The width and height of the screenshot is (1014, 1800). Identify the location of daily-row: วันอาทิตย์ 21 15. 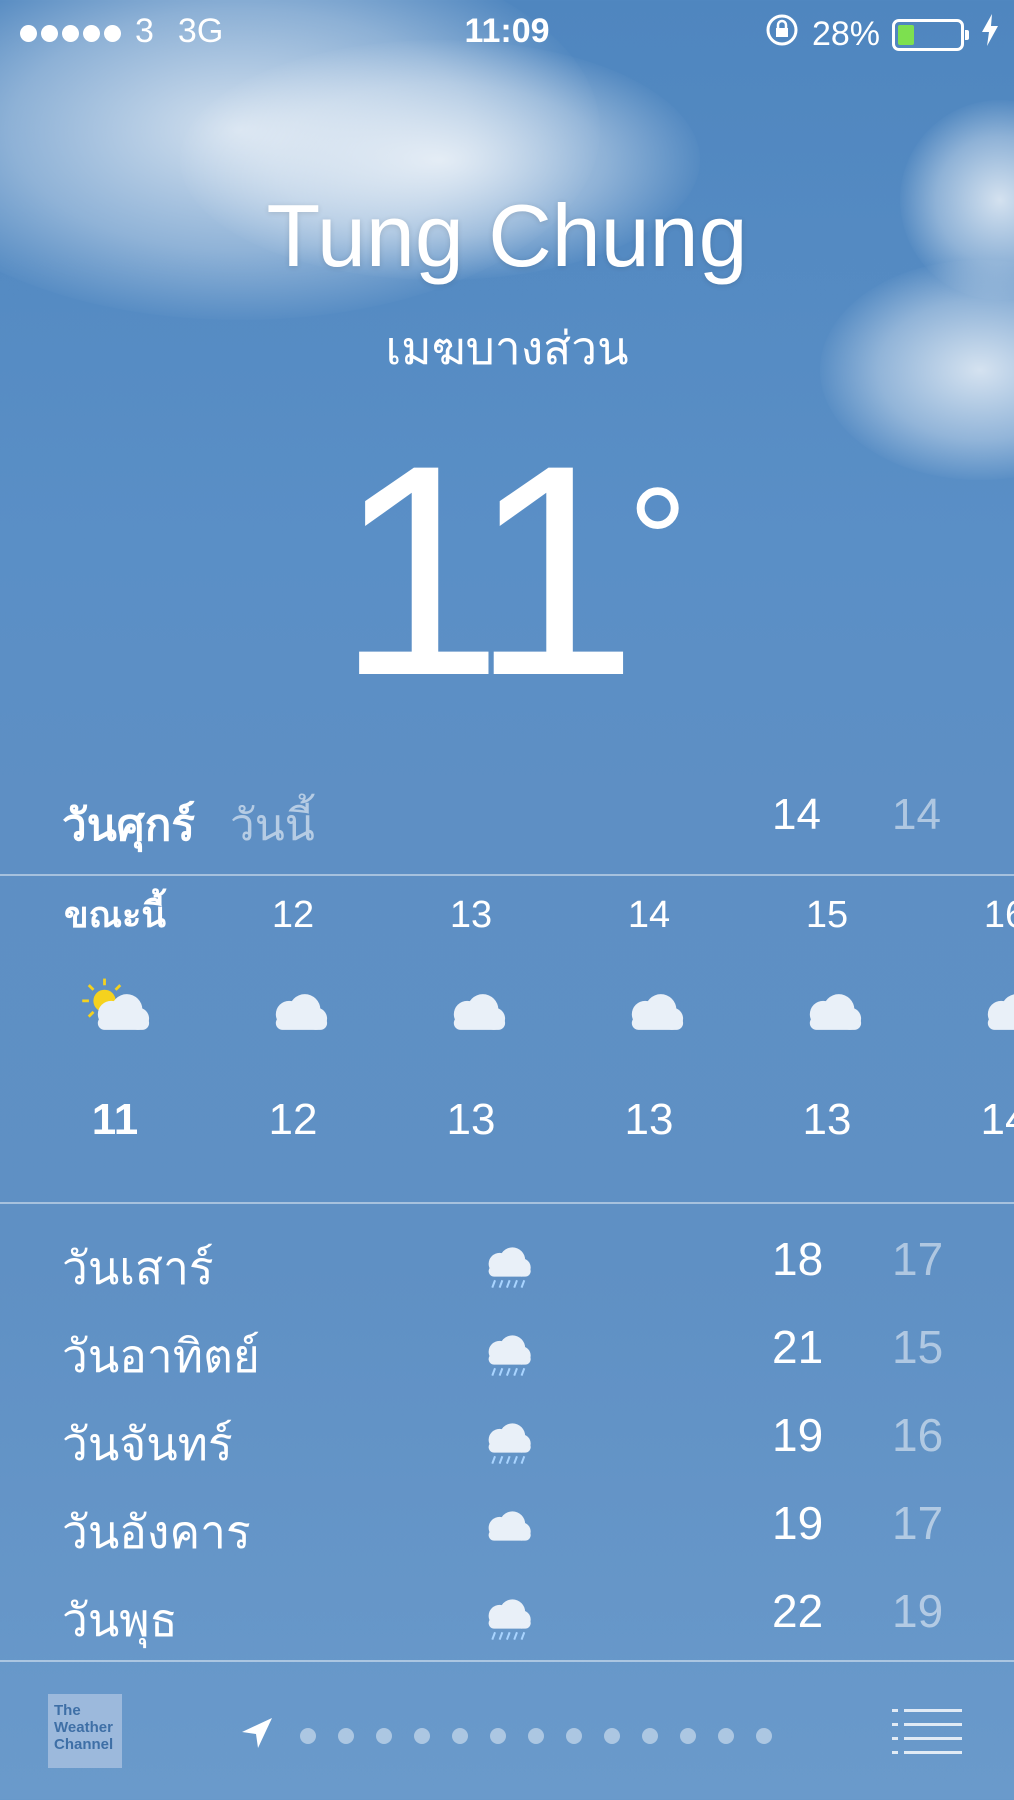
(512, 1354).